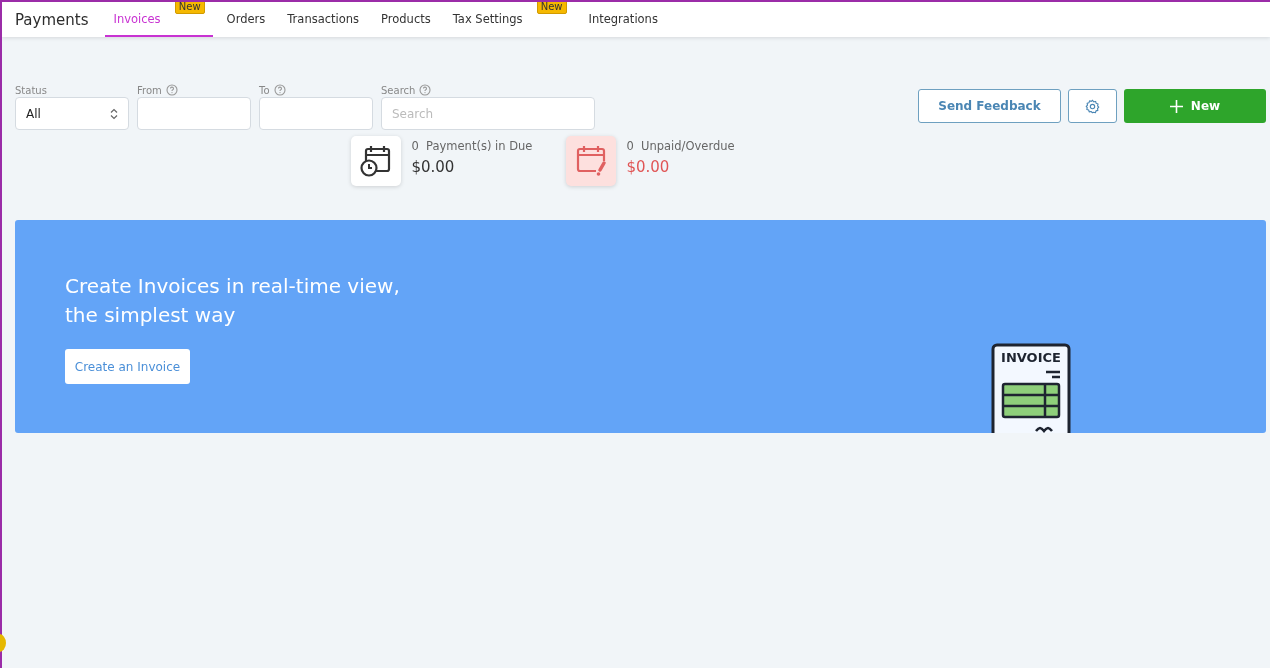 The width and height of the screenshot is (1270, 668). What do you see at coordinates (323, 19) in the screenshot?
I see `nav-tab: Transactions` at bounding box center [323, 19].